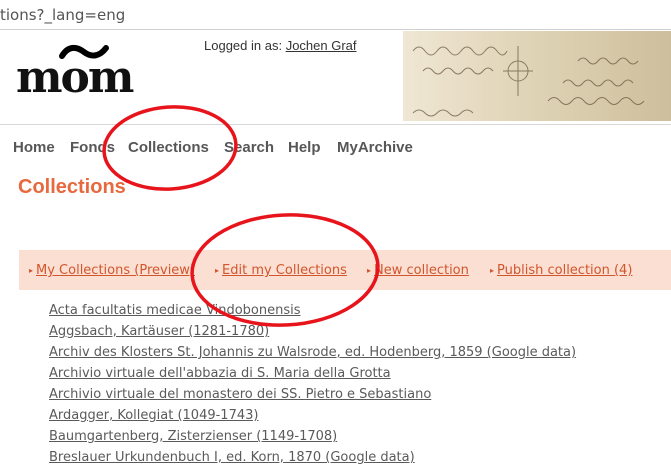 The height and width of the screenshot is (470, 671). Describe the element at coordinates (34, 147) in the screenshot. I see `nav-home: Home` at that location.